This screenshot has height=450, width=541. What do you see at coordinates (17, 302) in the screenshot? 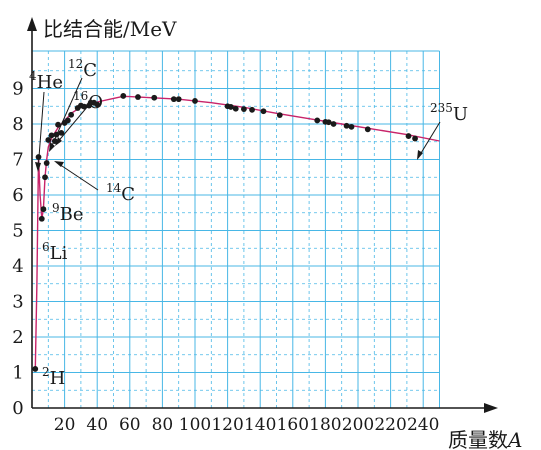
I see `y-tick-label: 3` at bounding box center [17, 302].